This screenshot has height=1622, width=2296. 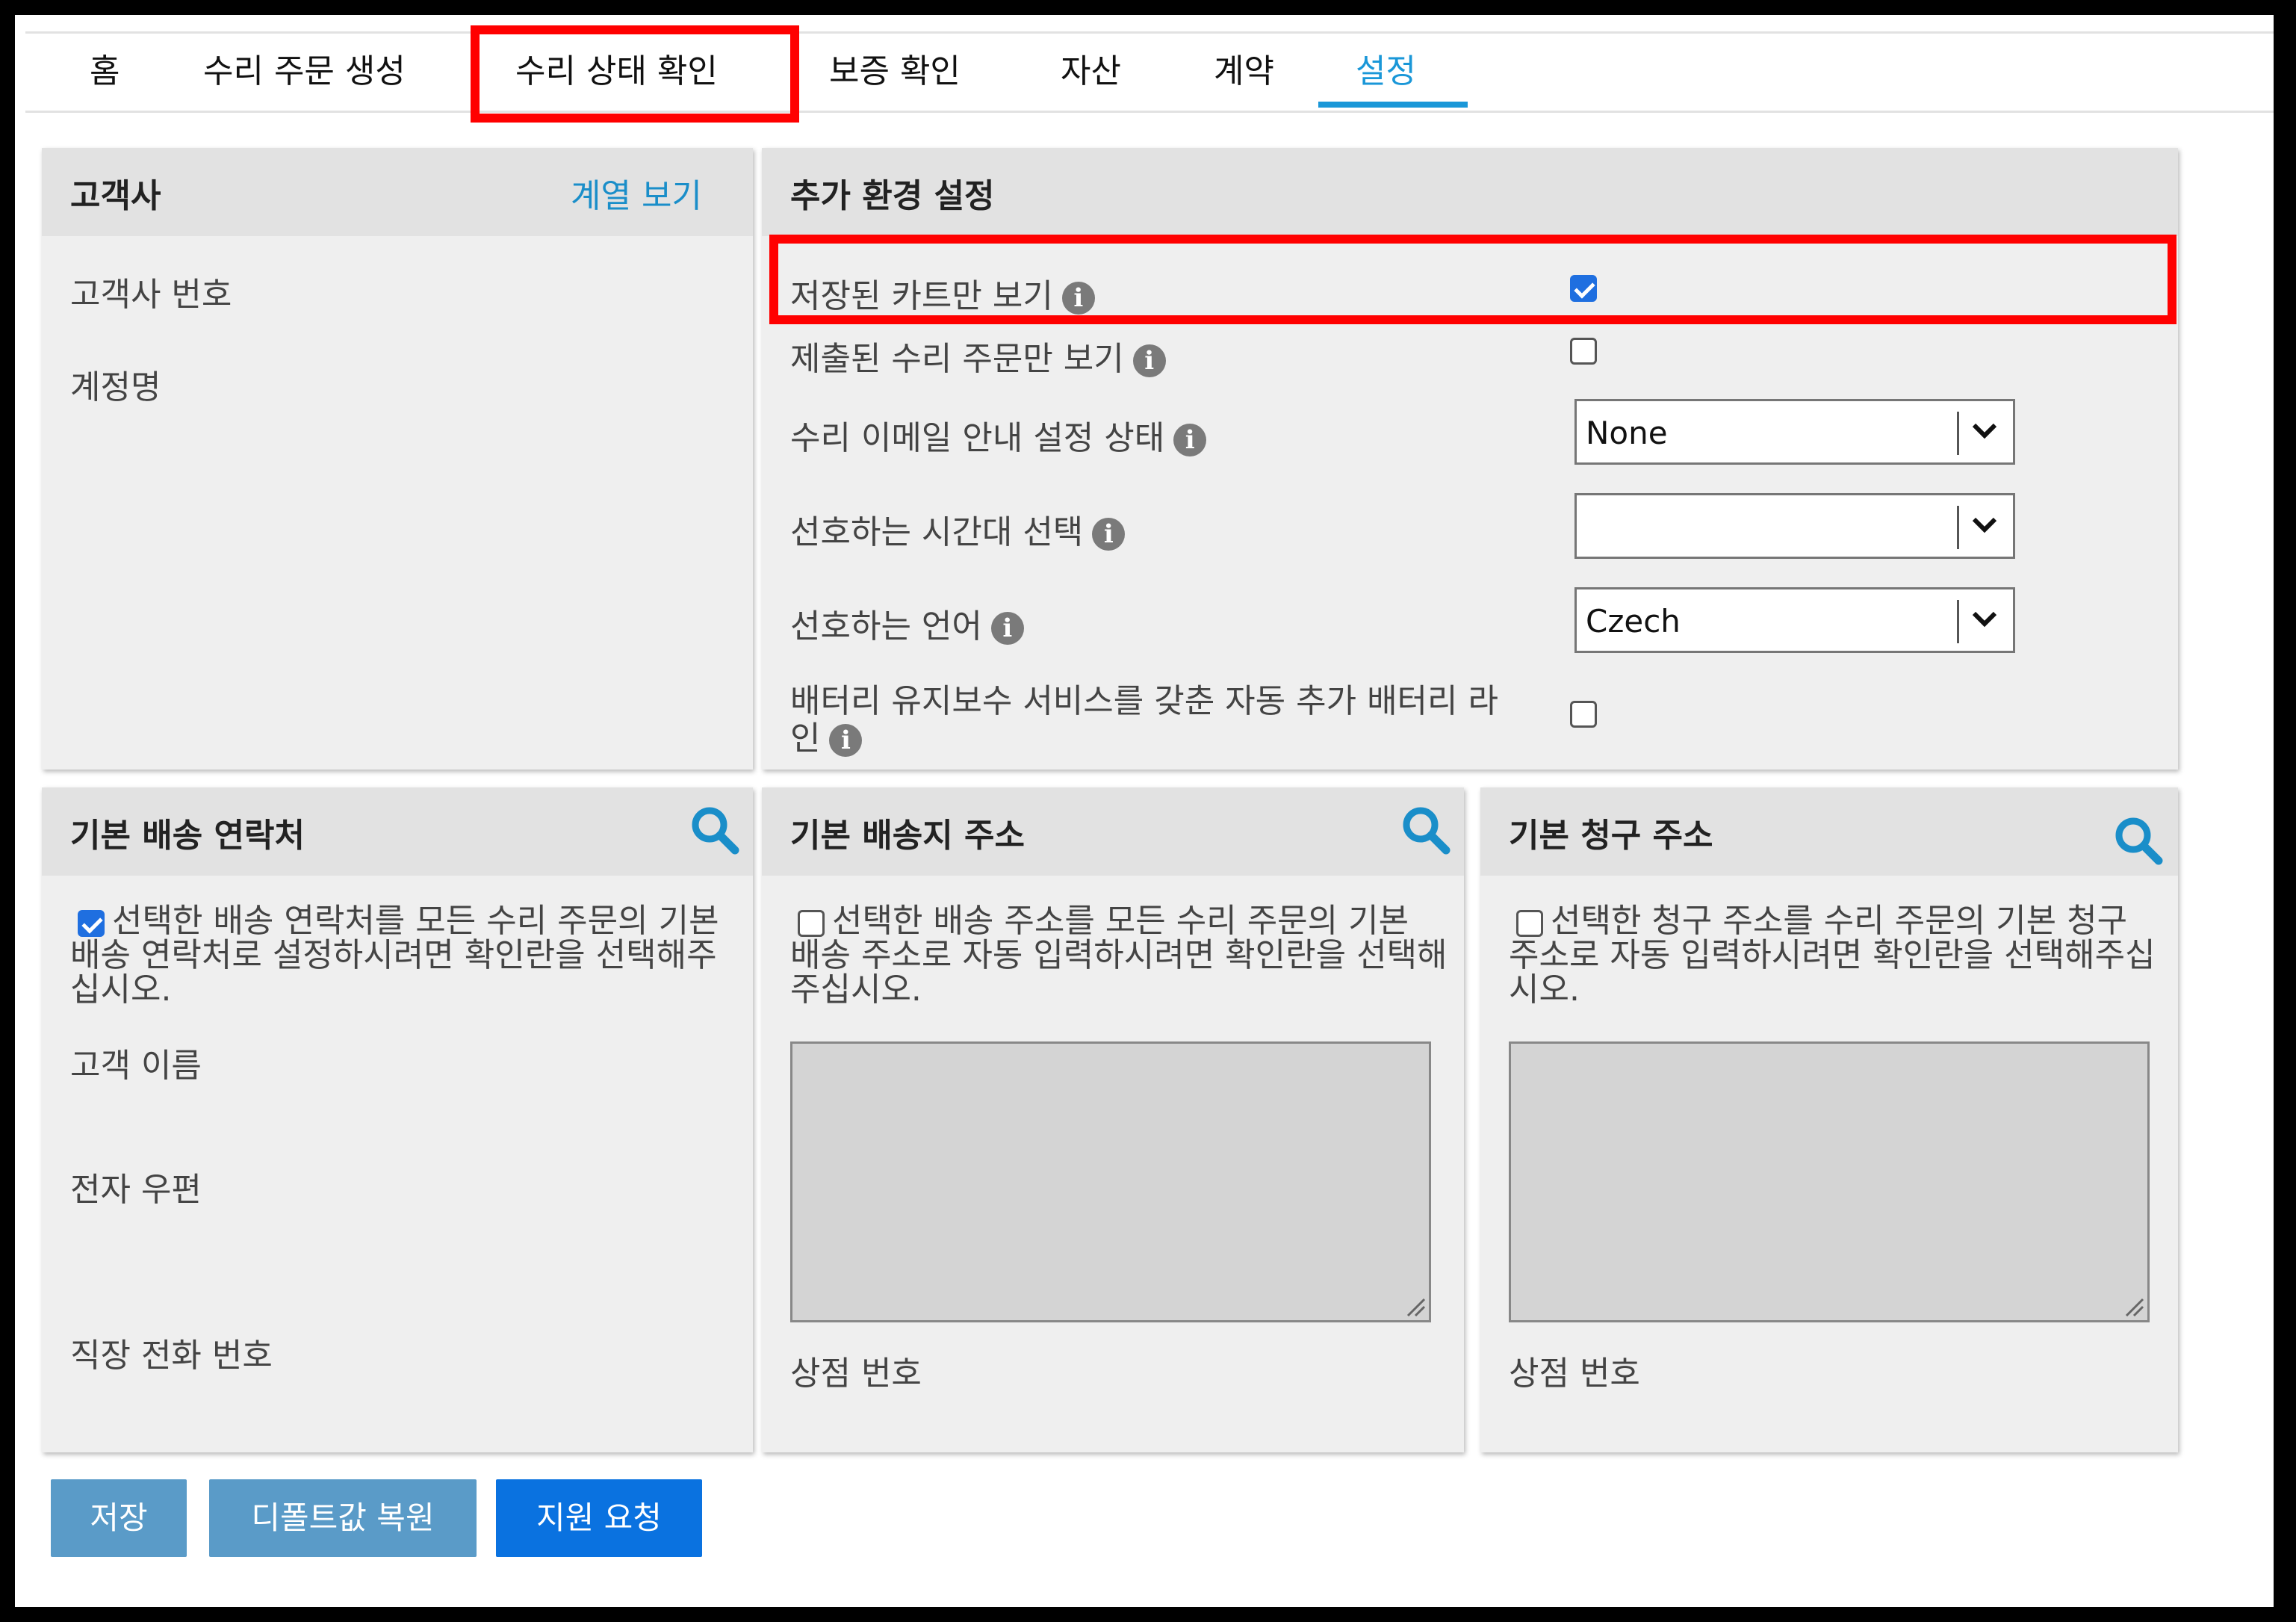 What do you see at coordinates (136, 1190) in the screenshot?
I see `email-label: 전자 우편` at bounding box center [136, 1190].